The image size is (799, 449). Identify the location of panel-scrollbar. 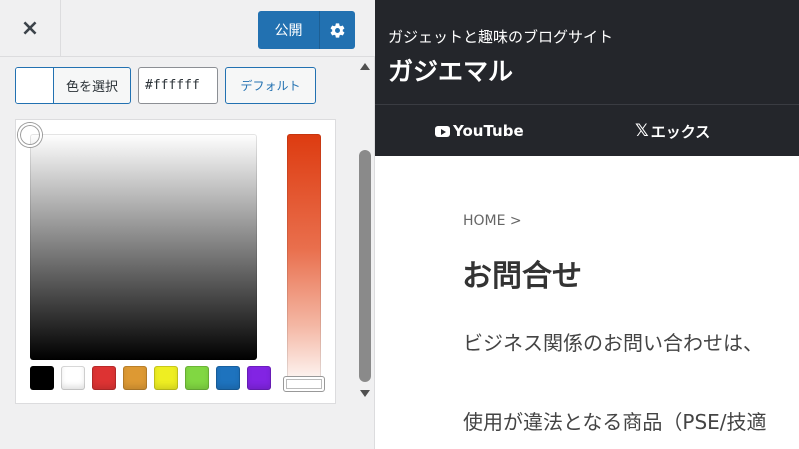
(365, 229).